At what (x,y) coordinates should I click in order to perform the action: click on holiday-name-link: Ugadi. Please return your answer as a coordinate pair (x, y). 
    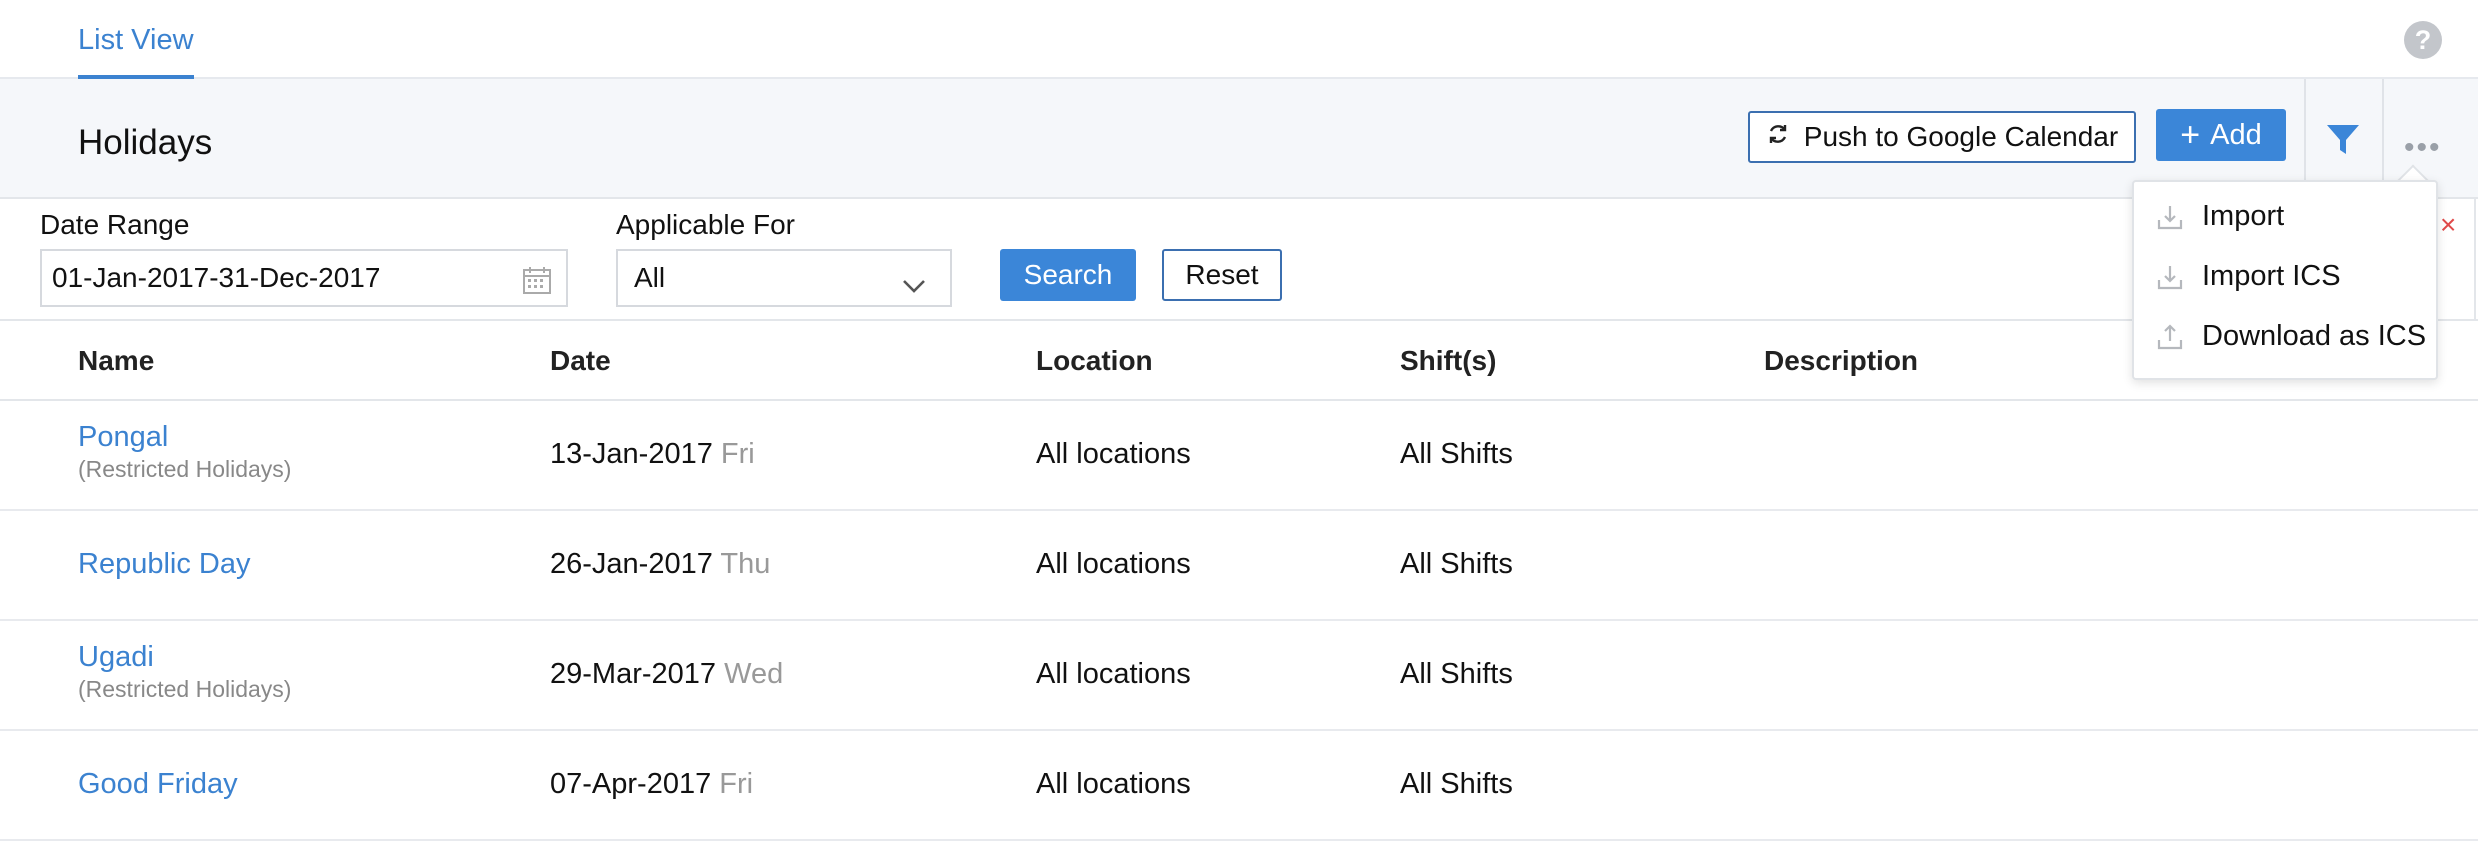
    Looking at the image, I should click on (184, 657).